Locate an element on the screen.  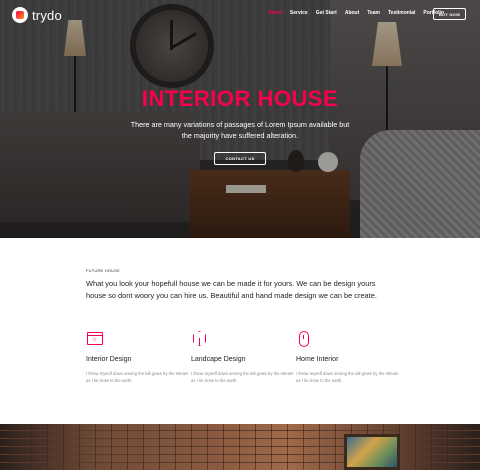
brick-wall-texture is located at coordinates (240, 447).